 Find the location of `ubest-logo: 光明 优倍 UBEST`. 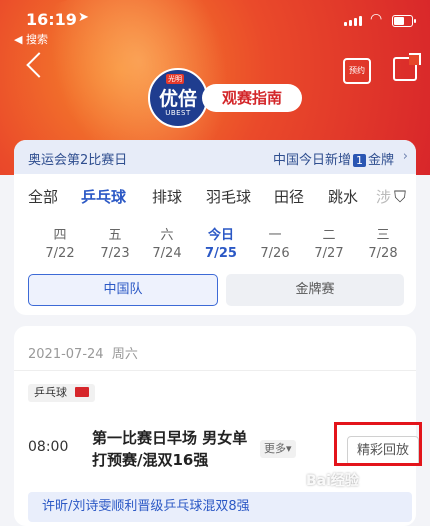

ubest-logo: 光明 优倍 UBEST is located at coordinates (178, 98).